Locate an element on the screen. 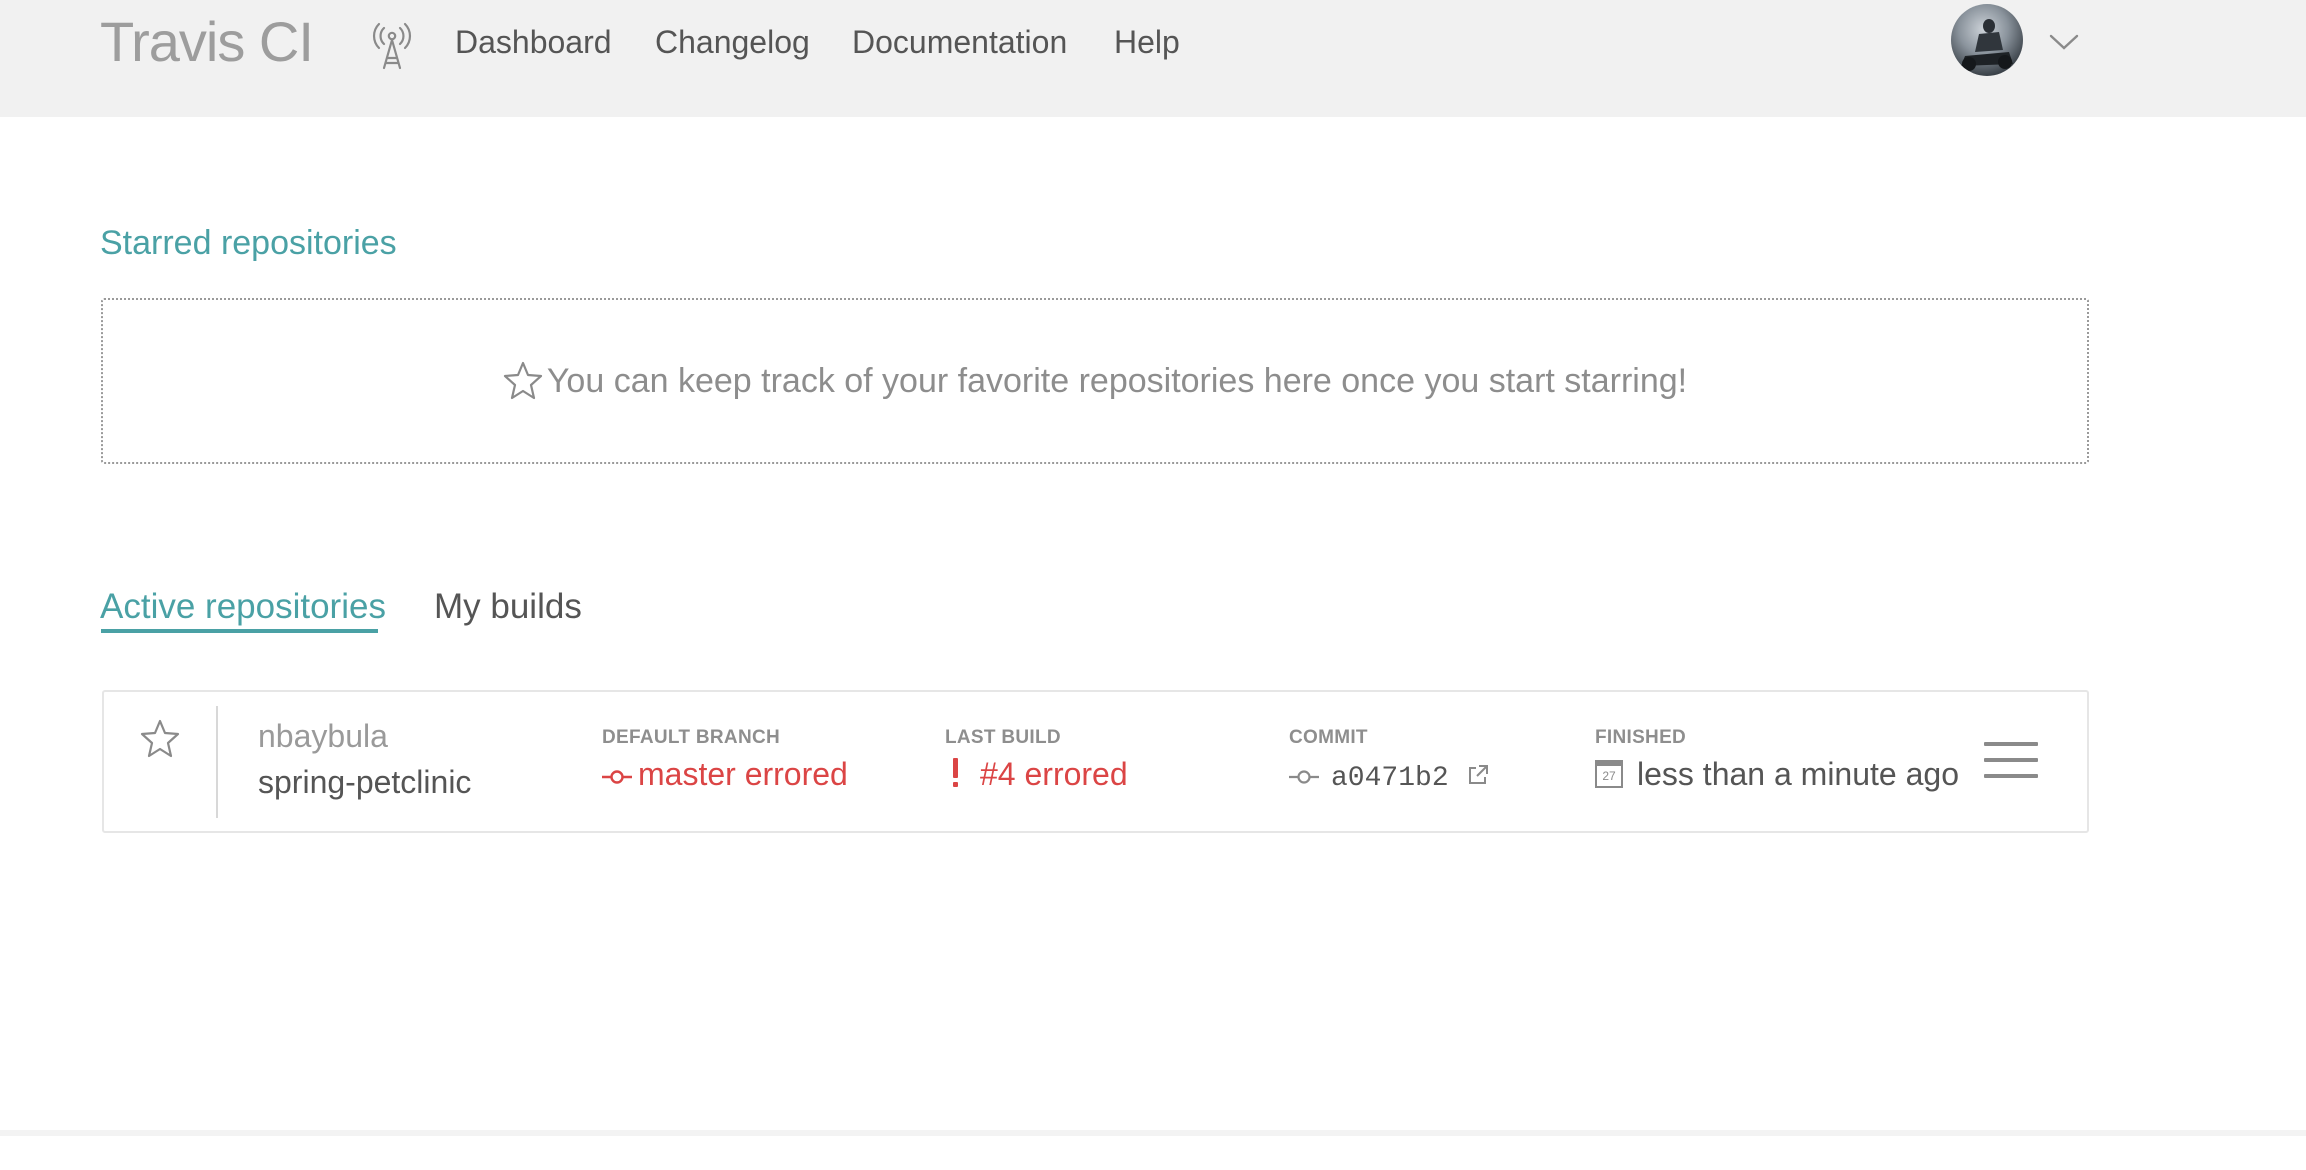  finished-label: FINISHED is located at coordinates (1641, 737).